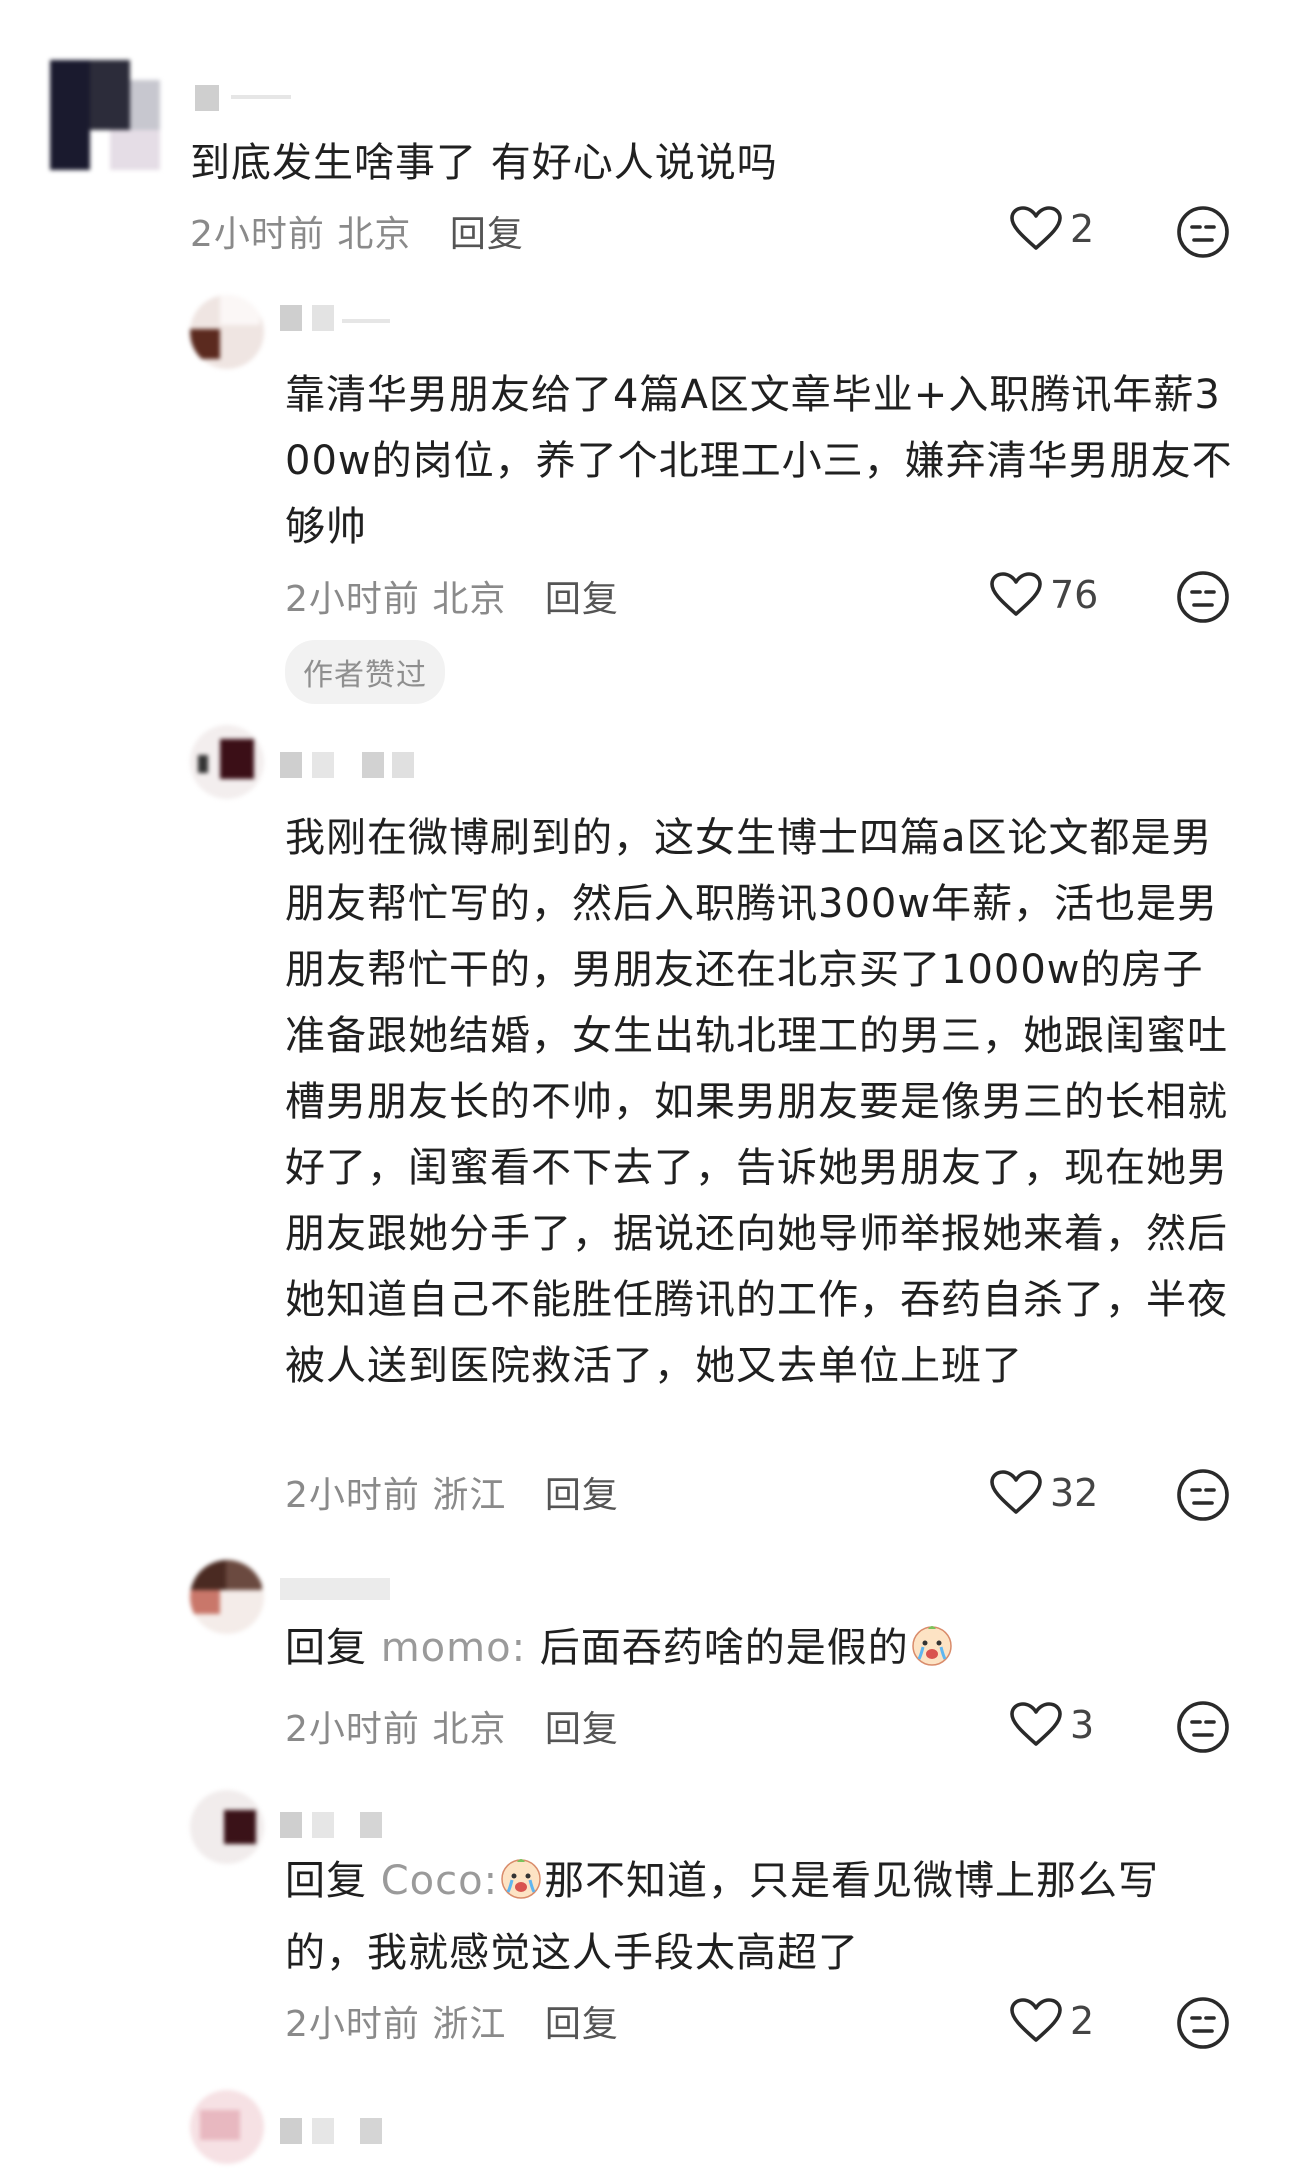 This screenshot has width=1290, height=2180. Describe the element at coordinates (1074, 595) in the screenshot. I see `like-count: 76` at that location.